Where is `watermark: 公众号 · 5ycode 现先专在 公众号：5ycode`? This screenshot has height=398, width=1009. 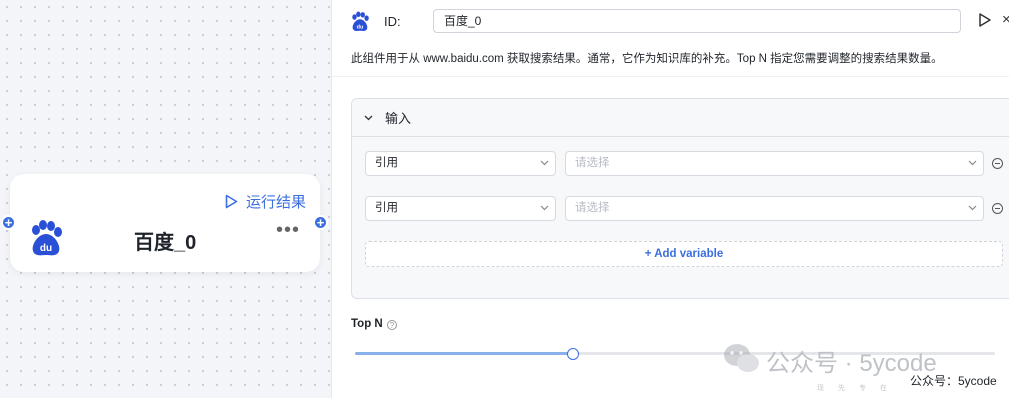
watermark: 公众号 · 5ycode 现先专在 公众号：5ycode is located at coordinates (864, 369).